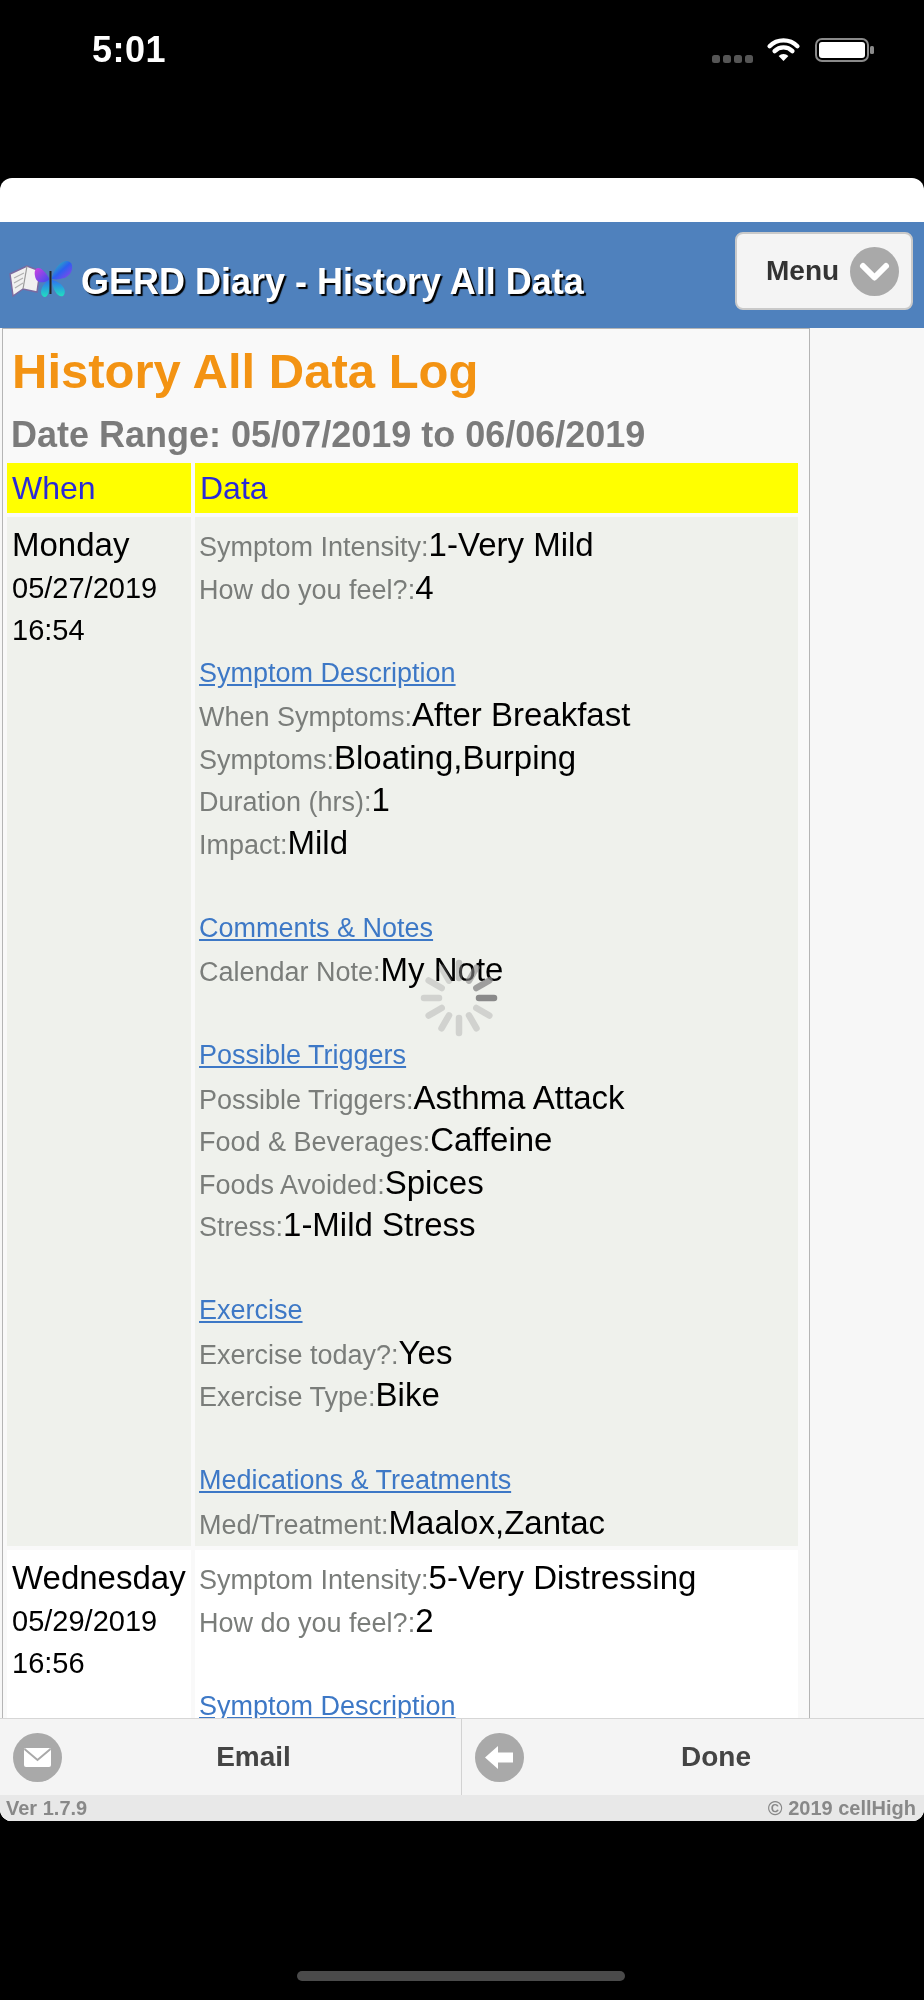  I want to click on field-value: 2, so click(424, 1620).